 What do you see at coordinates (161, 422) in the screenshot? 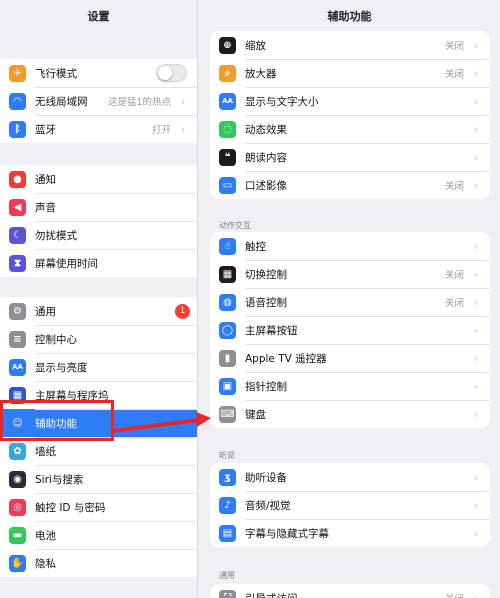
I see `annotation-arrow` at bounding box center [161, 422].